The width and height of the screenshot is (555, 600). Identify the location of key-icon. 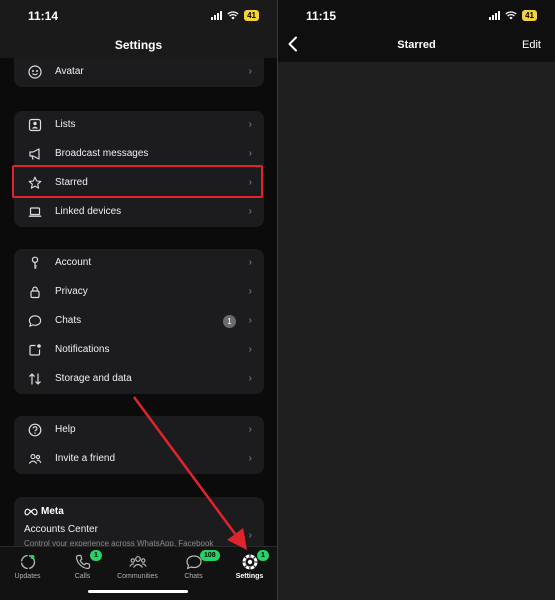
(35, 263).